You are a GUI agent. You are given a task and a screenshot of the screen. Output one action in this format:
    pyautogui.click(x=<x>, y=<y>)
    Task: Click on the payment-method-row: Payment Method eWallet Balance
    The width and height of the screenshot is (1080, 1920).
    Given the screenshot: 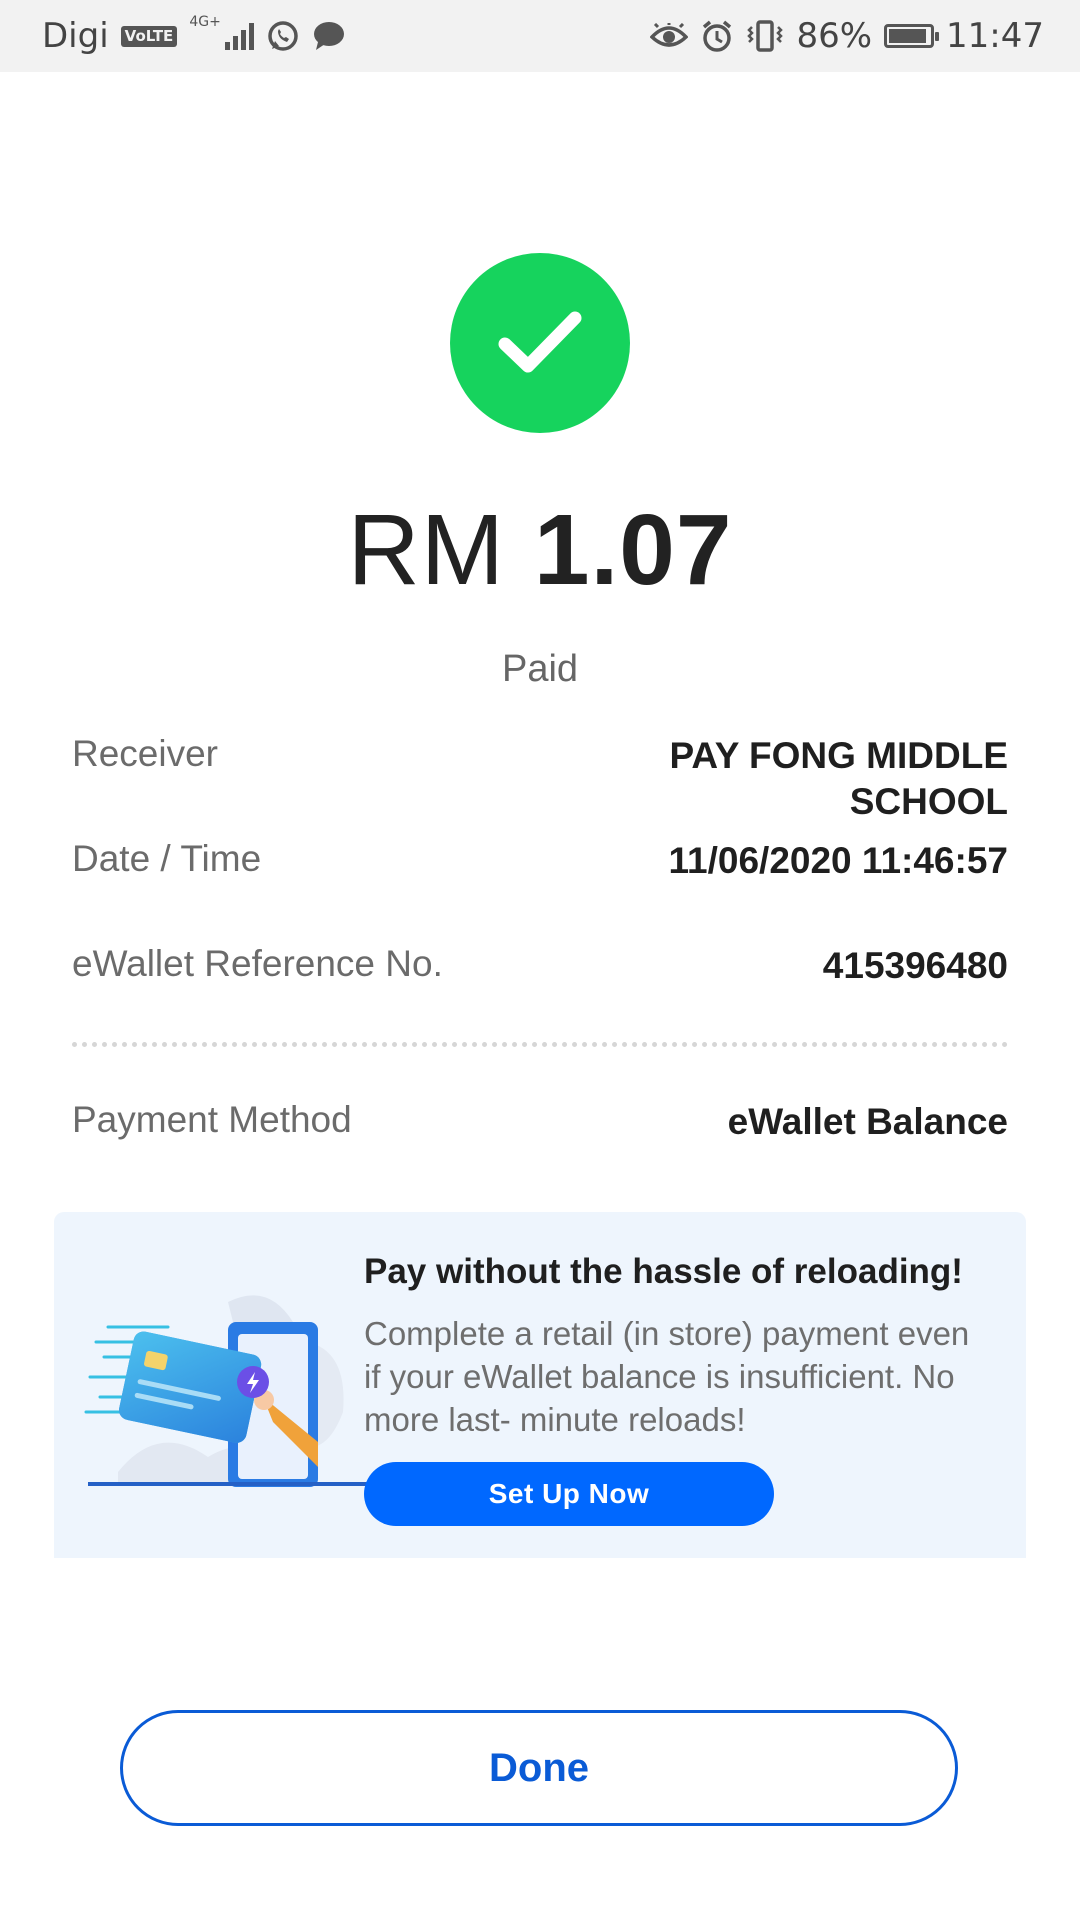 What is the action you would take?
    pyautogui.click(x=540, y=1124)
    